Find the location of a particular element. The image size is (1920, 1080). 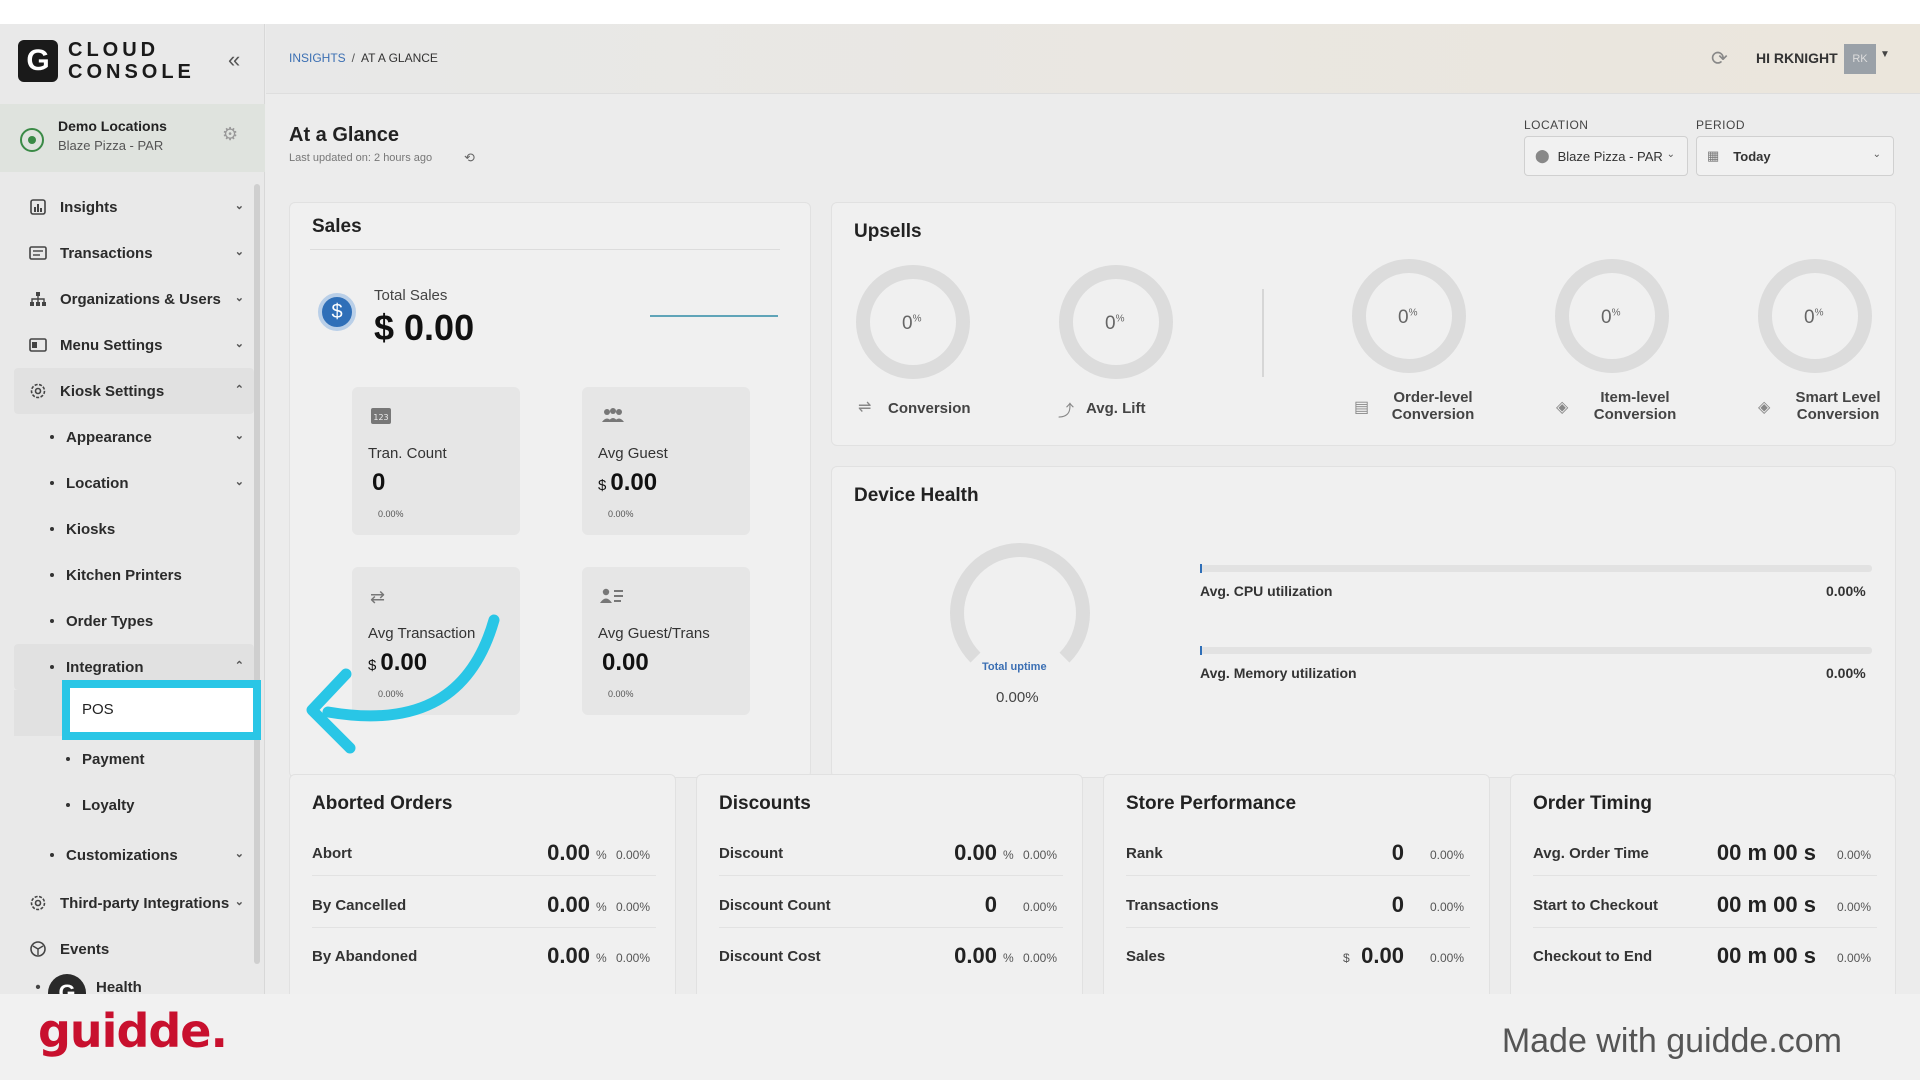

guidde-logo: guidde. is located at coordinates (133, 1031).